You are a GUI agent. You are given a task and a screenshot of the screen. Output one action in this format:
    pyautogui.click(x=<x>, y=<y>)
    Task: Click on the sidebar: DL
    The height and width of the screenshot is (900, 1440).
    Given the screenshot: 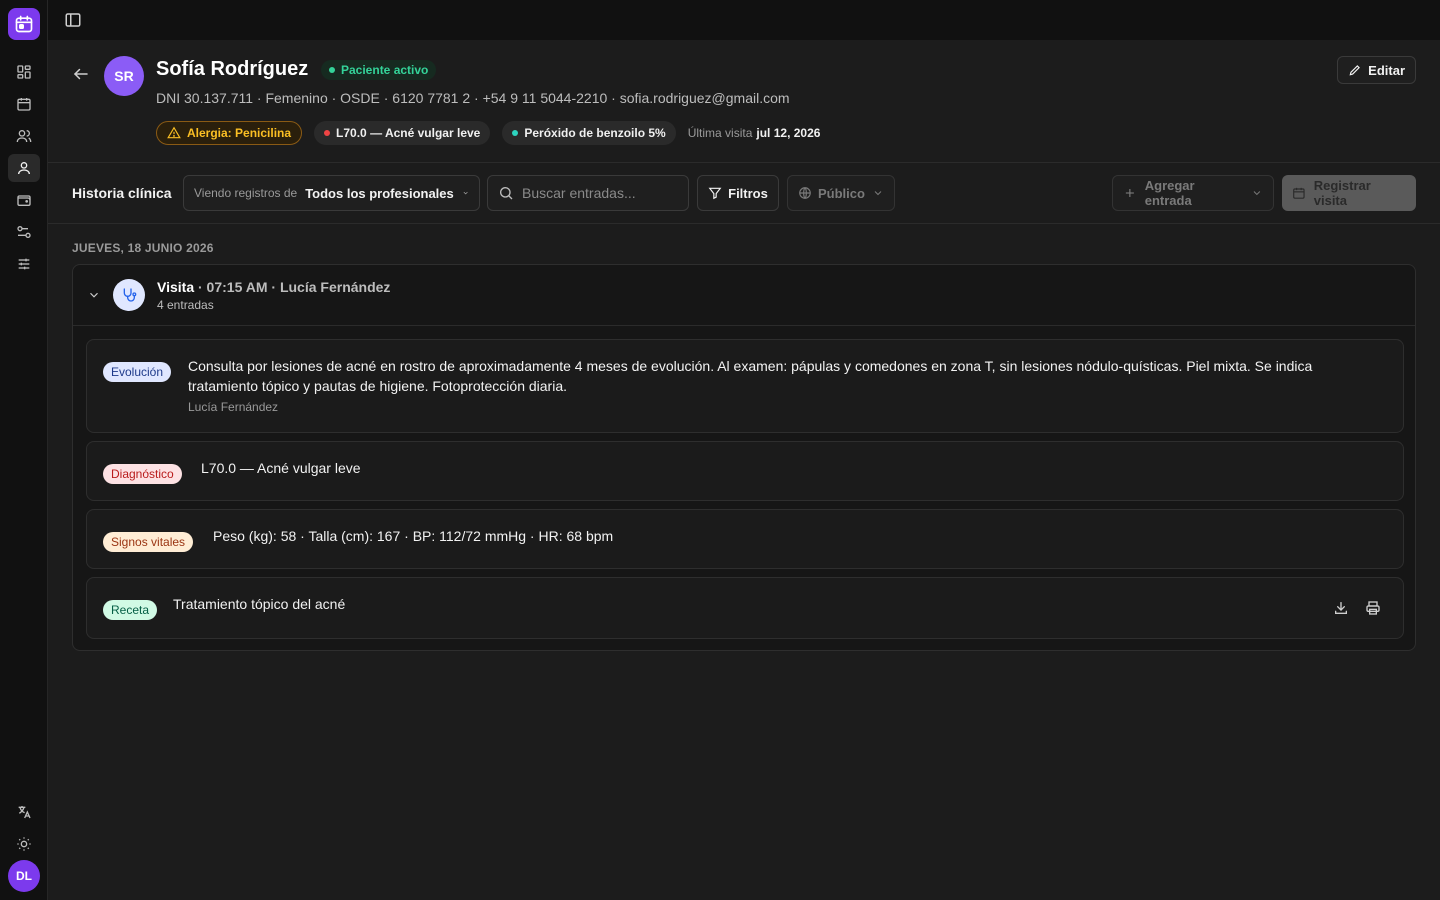 What is the action you would take?
    pyautogui.click(x=24, y=450)
    